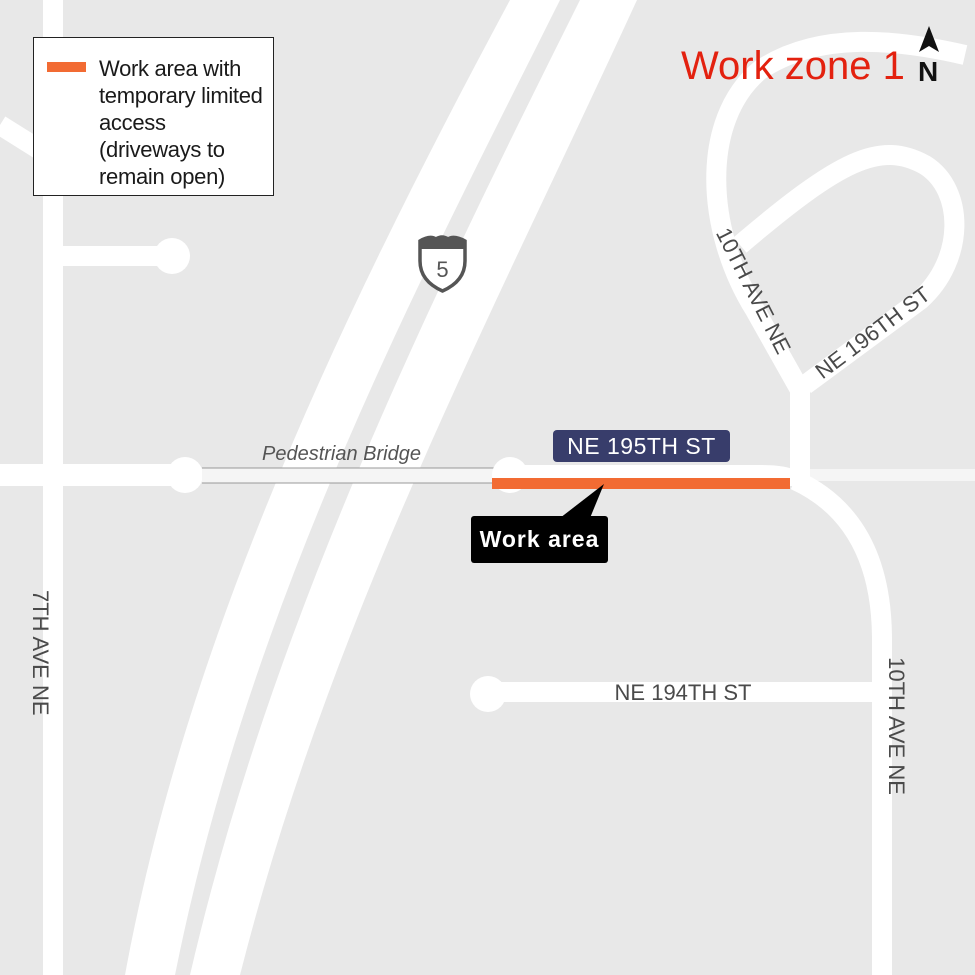 Image resolution: width=975 pixels, height=975 pixels. What do you see at coordinates (66, 67) in the screenshot?
I see `legend-work-area-swatch` at bounding box center [66, 67].